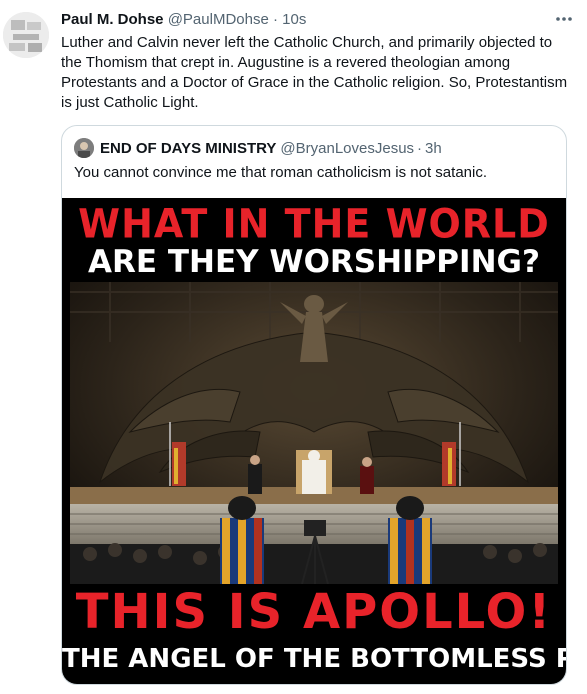 Image resolution: width=587 pixels, height=694 pixels. What do you see at coordinates (314, 224) in the screenshot?
I see `meme-line-1: WHAT IN THE WORLD` at bounding box center [314, 224].